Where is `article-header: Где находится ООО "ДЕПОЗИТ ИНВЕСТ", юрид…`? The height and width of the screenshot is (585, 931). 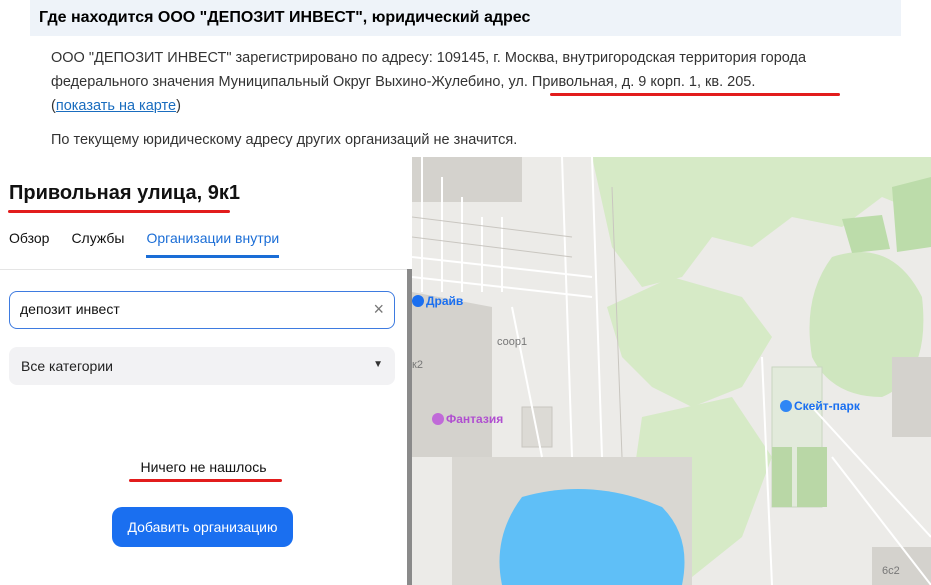 article-header: Где находится ООО "ДЕПОЗИТ ИНВЕСТ", юрид… is located at coordinates (465, 18).